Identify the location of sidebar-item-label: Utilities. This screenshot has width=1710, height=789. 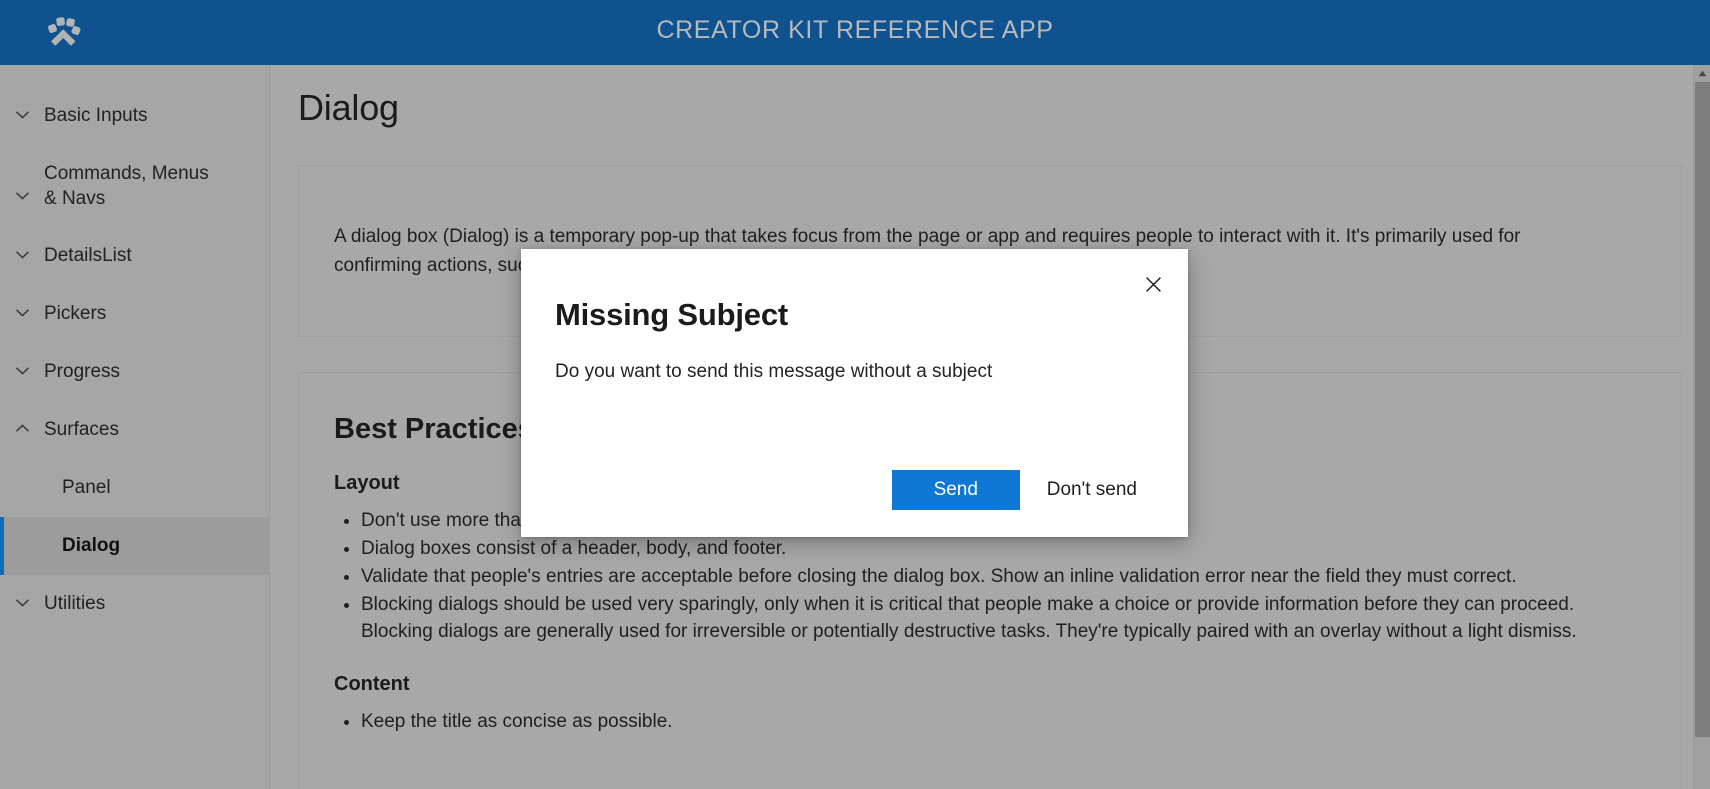
(75, 603).